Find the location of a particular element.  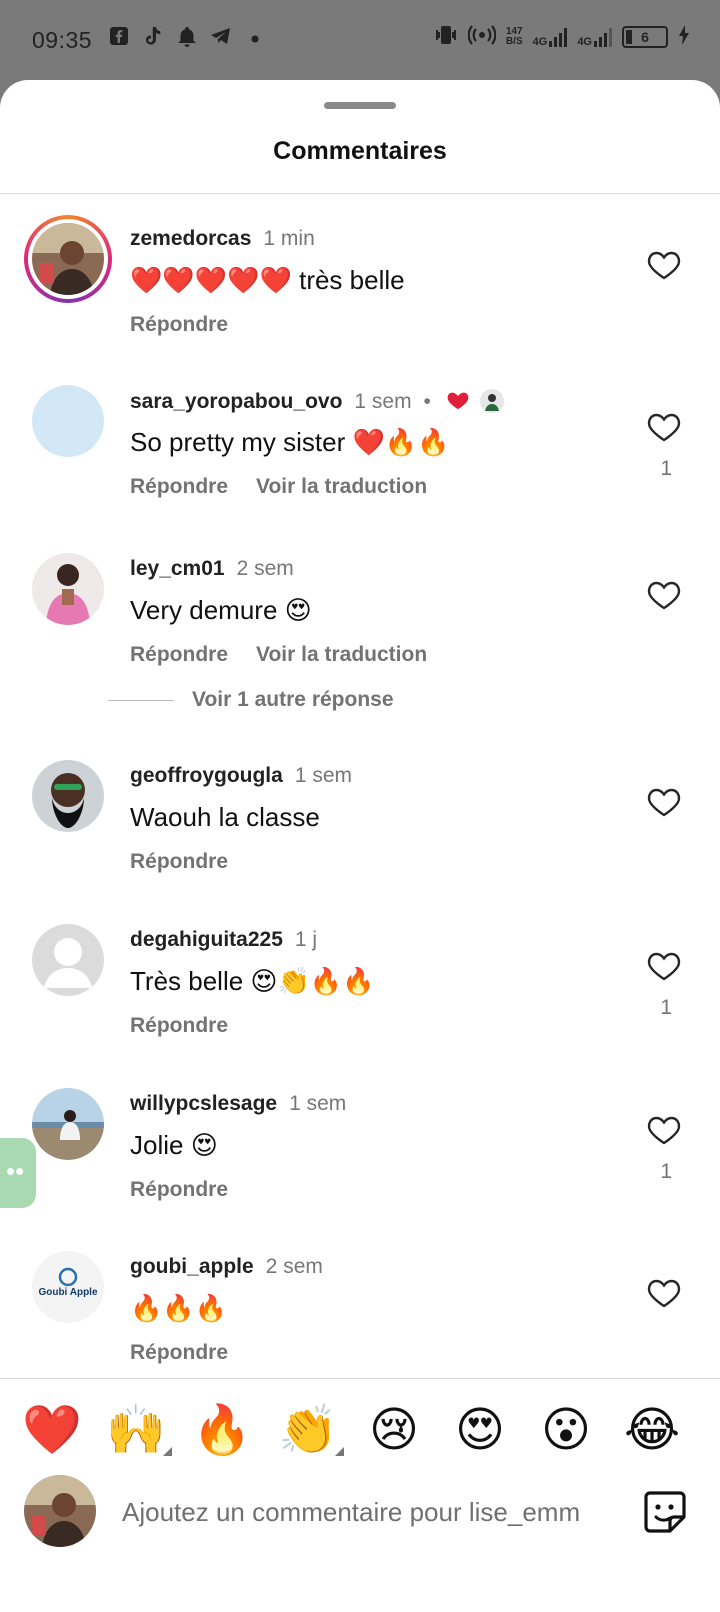

tiktok-icon is located at coordinates (153, 37).